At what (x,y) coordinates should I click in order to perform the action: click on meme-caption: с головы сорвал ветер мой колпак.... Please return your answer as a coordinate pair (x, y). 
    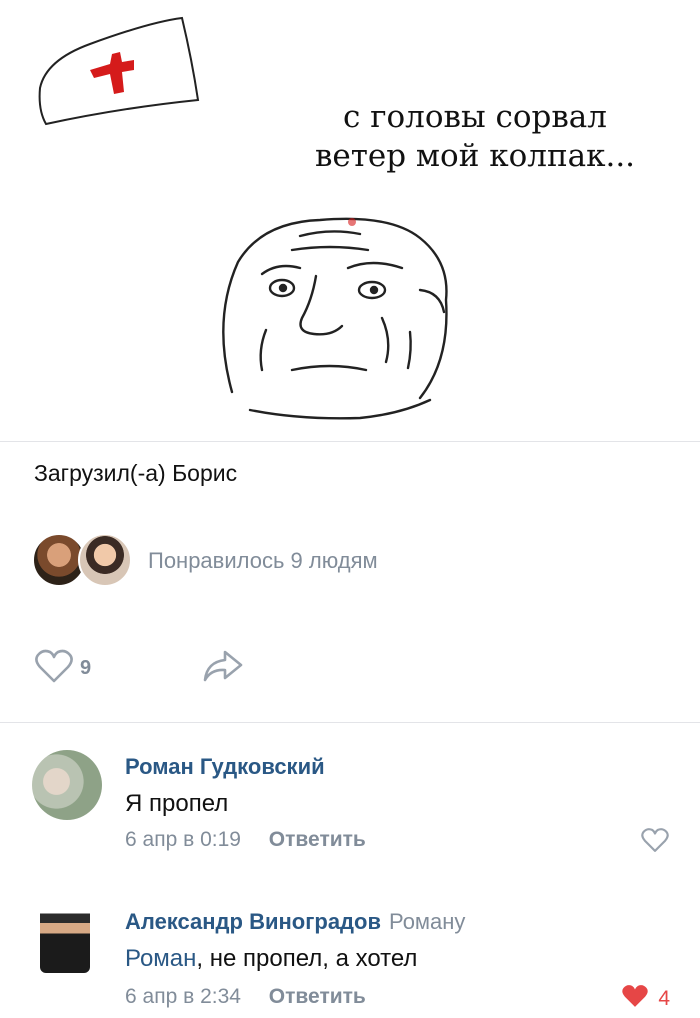
    Looking at the image, I should click on (475, 137).